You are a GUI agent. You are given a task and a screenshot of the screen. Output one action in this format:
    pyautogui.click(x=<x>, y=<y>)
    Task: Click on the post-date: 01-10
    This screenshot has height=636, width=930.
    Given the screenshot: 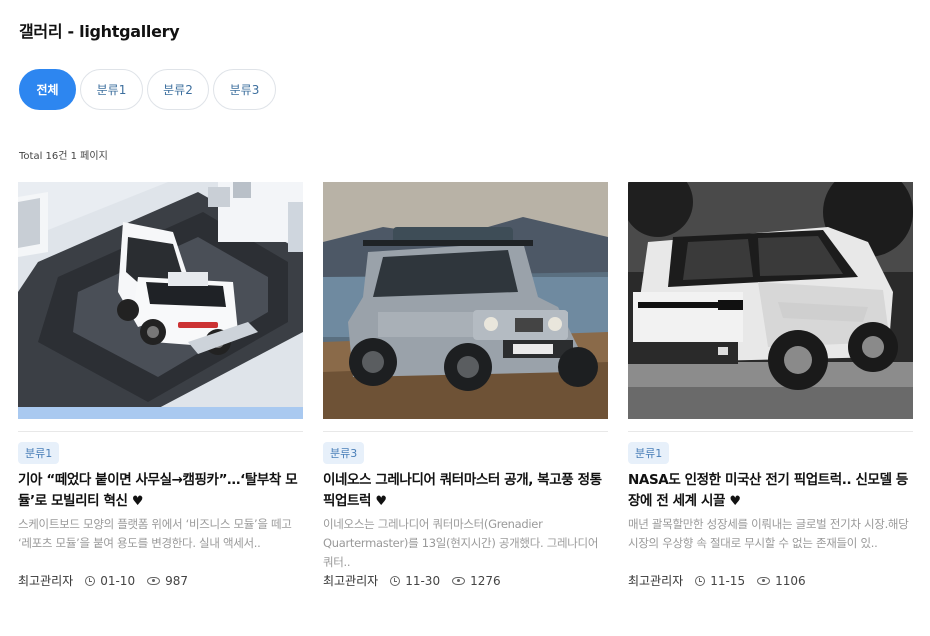 What is the action you would take?
    pyautogui.click(x=118, y=580)
    